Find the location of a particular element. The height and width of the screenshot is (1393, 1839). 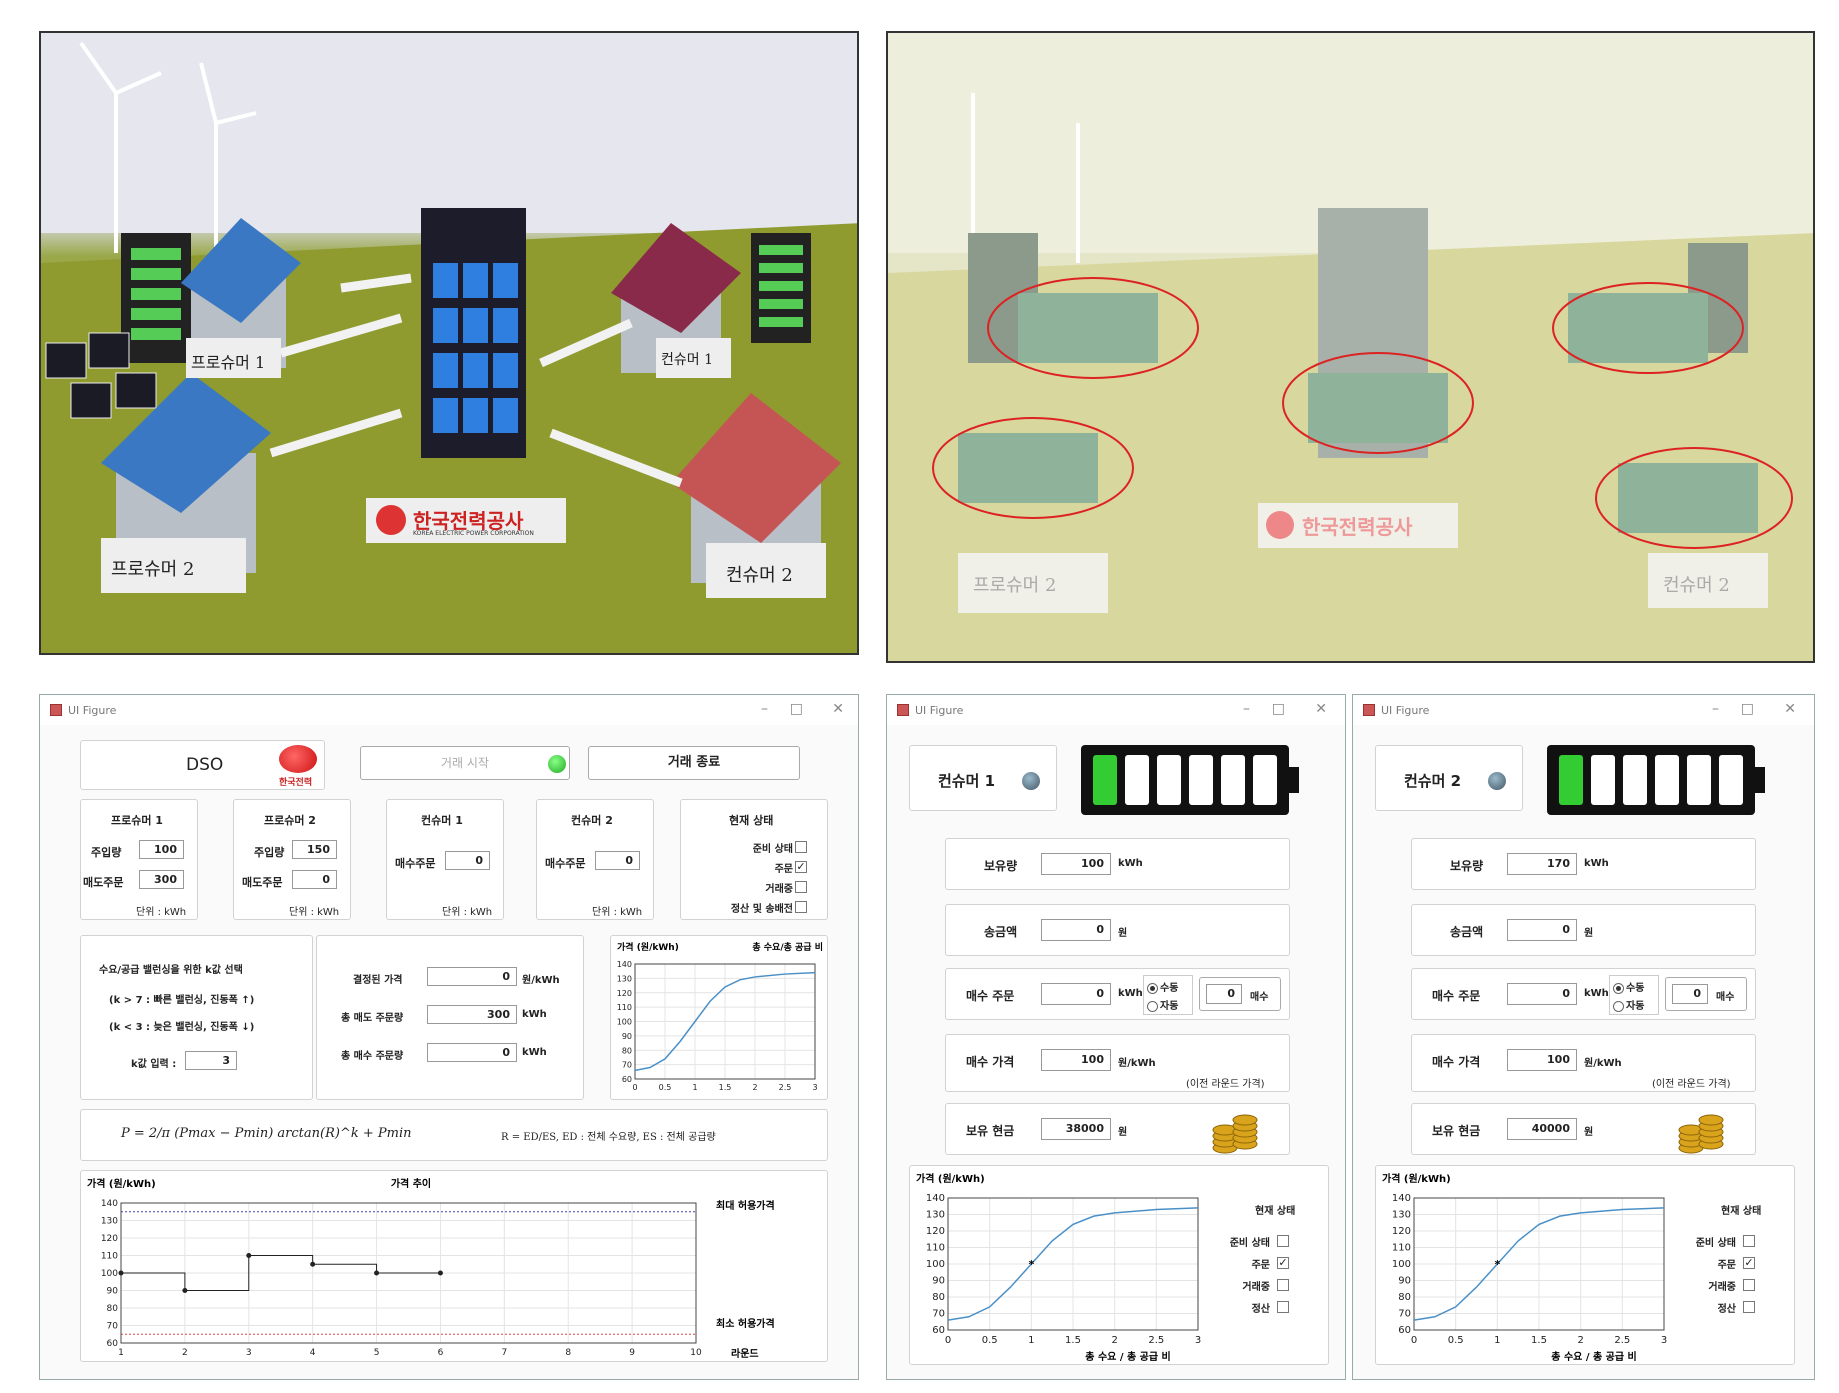

total-sell-field: 300 is located at coordinates (472, 1014).